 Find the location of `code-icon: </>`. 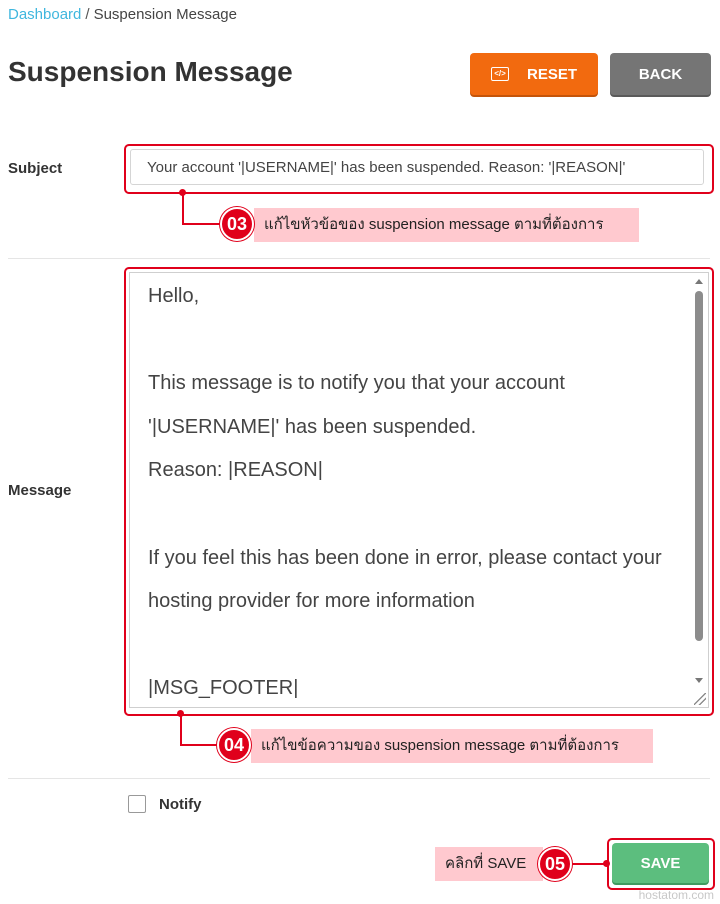

code-icon: </> is located at coordinates (499, 74).